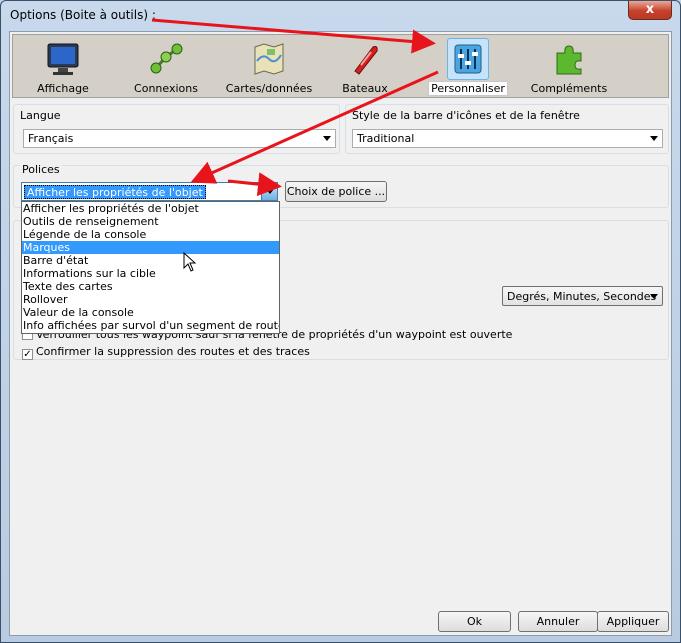 The height and width of the screenshot is (643, 681). Describe the element at coordinates (150, 273) in the screenshot. I see `list-item: Informations sur la cible` at that location.